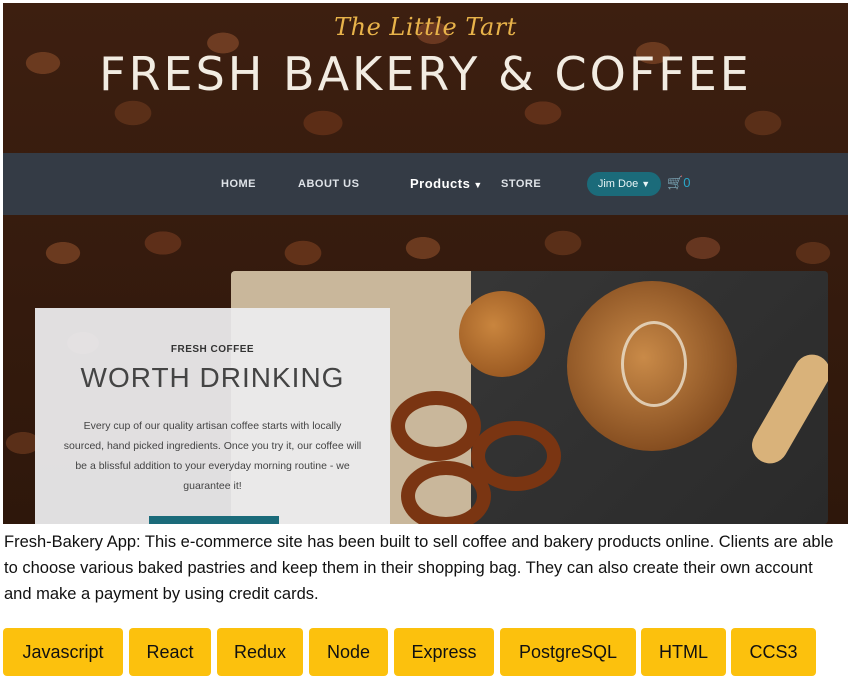 Image resolution: width=851 pixels, height=681 pixels. What do you see at coordinates (328, 184) in the screenshot?
I see `nav-about-us: ABOUT US` at bounding box center [328, 184].